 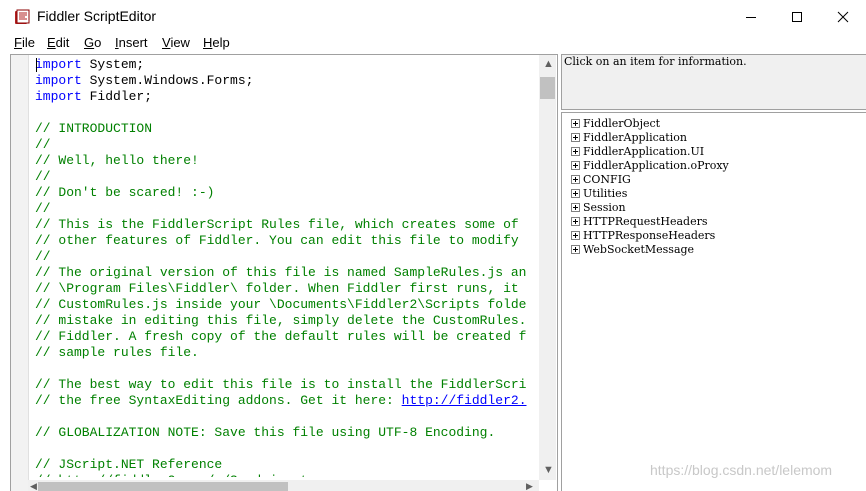 What do you see at coordinates (287, 161) in the screenshot?
I see `code-line: // Well, hello there!` at bounding box center [287, 161].